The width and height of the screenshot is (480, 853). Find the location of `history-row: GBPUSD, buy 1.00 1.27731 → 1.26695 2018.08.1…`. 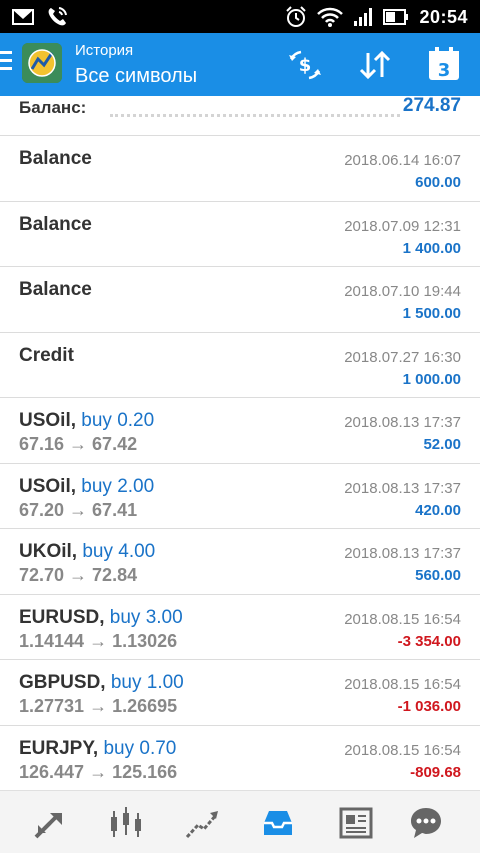

history-row: GBPUSD, buy 1.00 1.27731 → 1.26695 2018.08.1… is located at coordinates (240, 693).